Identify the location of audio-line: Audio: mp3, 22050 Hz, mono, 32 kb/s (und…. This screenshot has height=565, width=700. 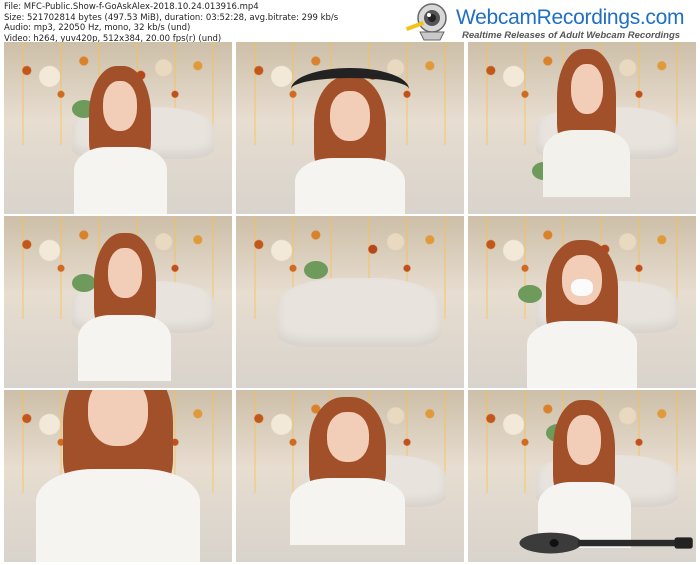
(97, 28).